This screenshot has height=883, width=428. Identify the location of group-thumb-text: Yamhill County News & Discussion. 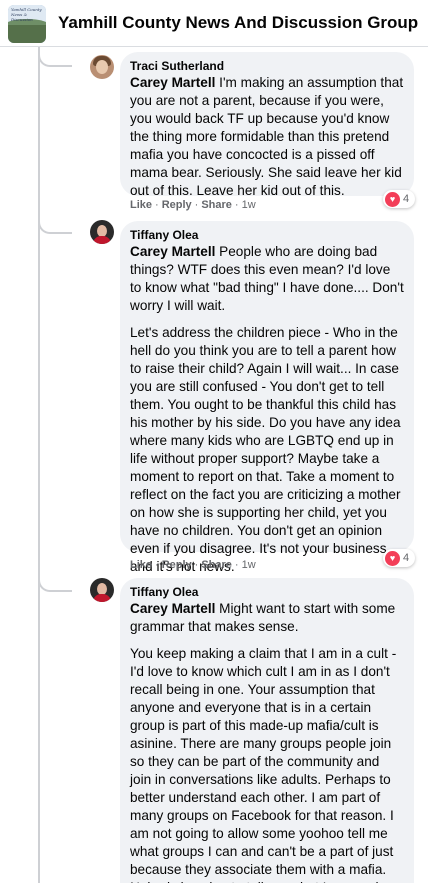
(26, 14).